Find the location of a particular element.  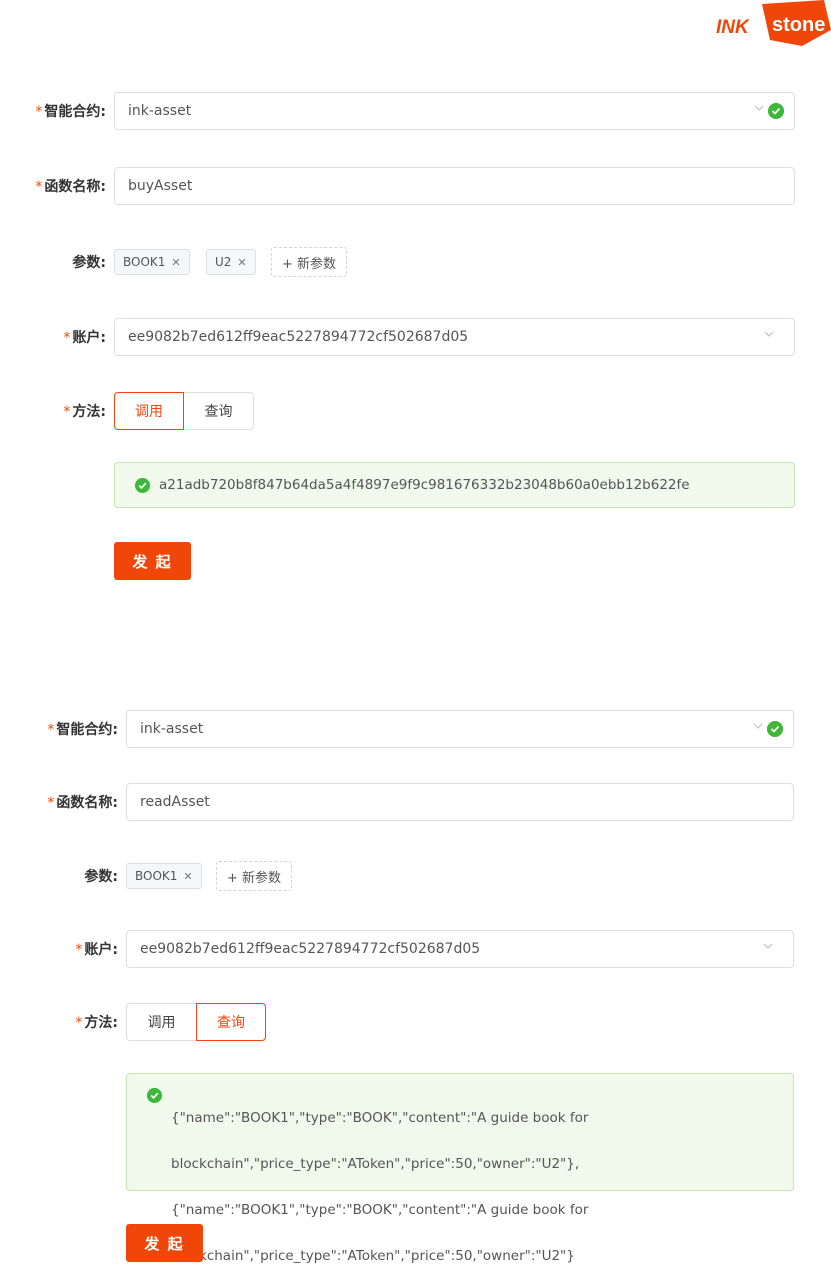

form1-params-row: 参数: is located at coordinates (57, 262).